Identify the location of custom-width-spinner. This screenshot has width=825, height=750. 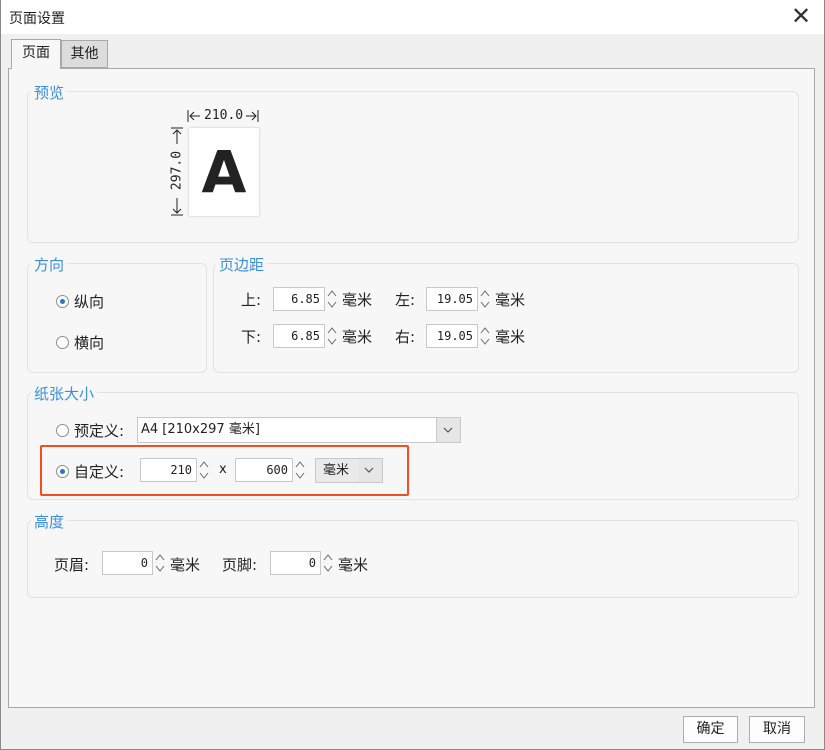
(204, 470).